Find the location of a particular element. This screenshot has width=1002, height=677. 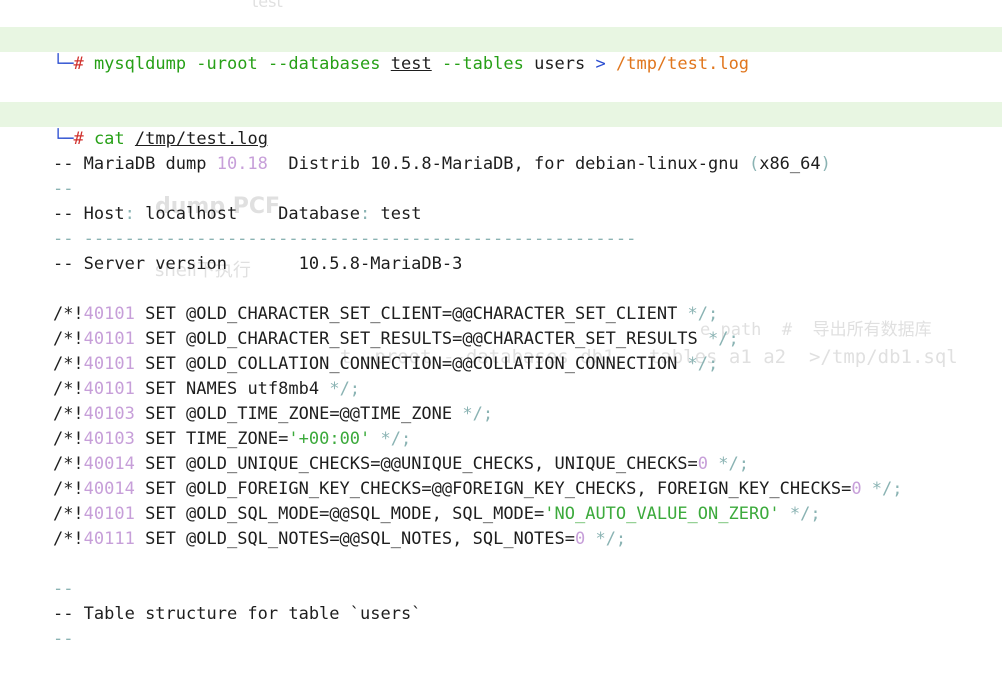

output-line: -- Table structure for table `users` is located at coordinates (501, 600).